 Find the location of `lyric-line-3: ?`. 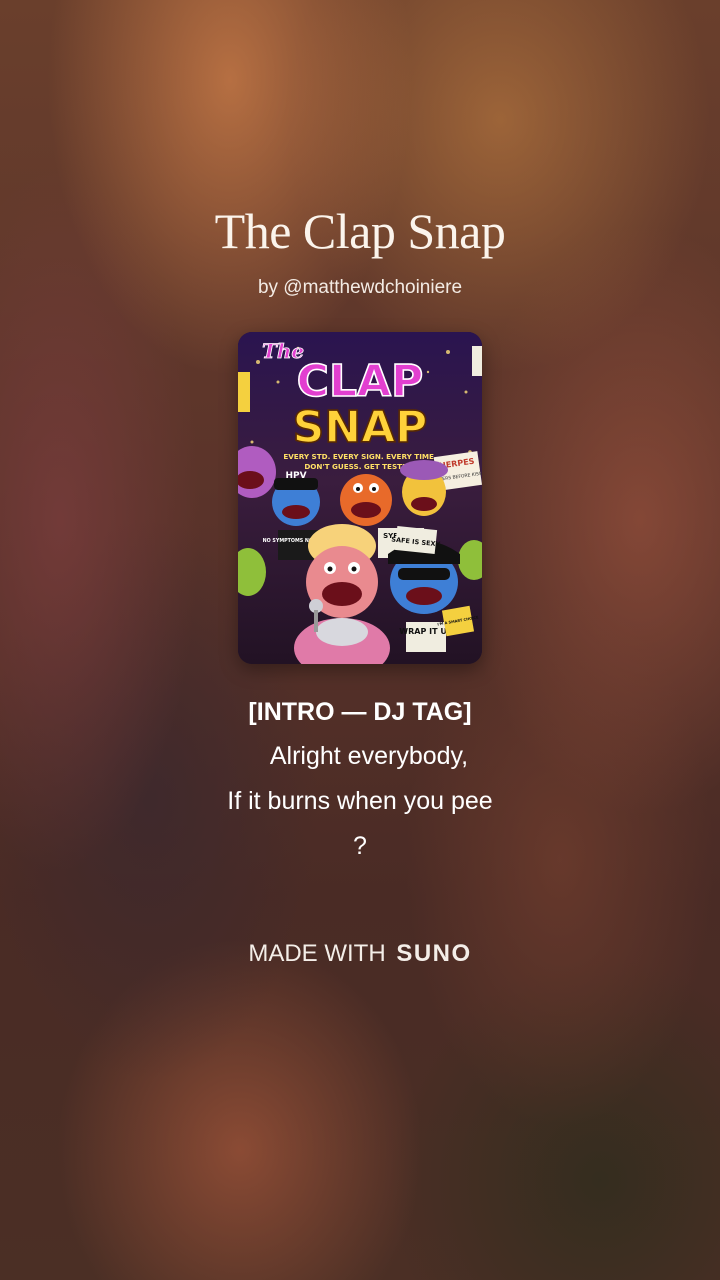

lyric-line-3: ? is located at coordinates (360, 846).